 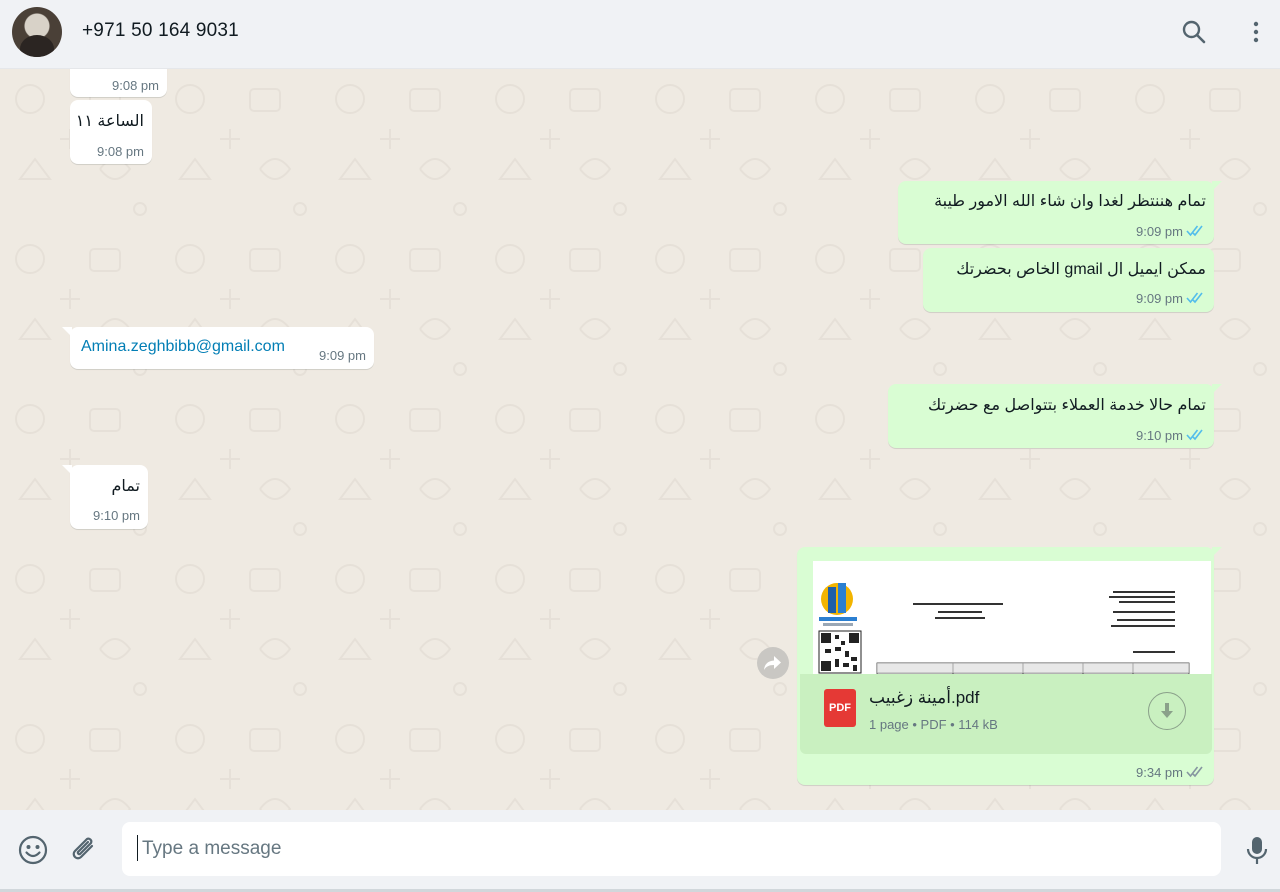 I want to click on forward-icon, so click(x=772, y=663).